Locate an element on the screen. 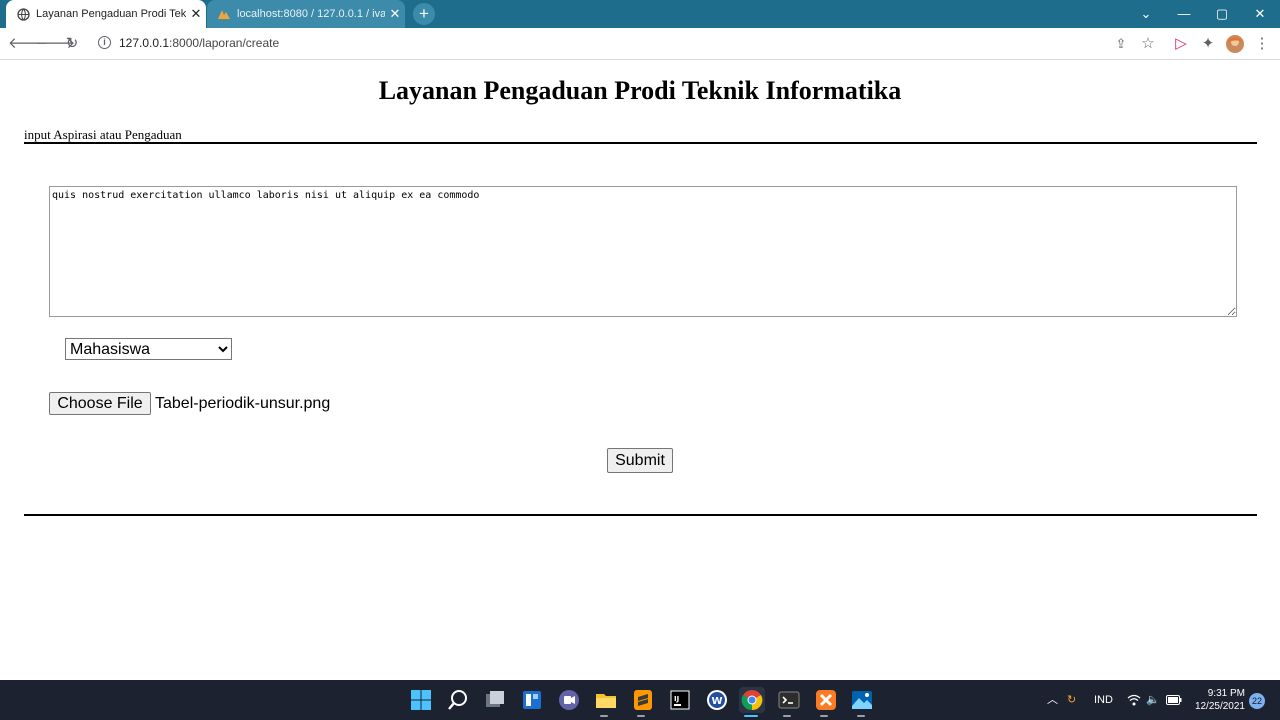 The width and height of the screenshot is (1280, 720). file-explorer-icon is located at coordinates (606, 700).